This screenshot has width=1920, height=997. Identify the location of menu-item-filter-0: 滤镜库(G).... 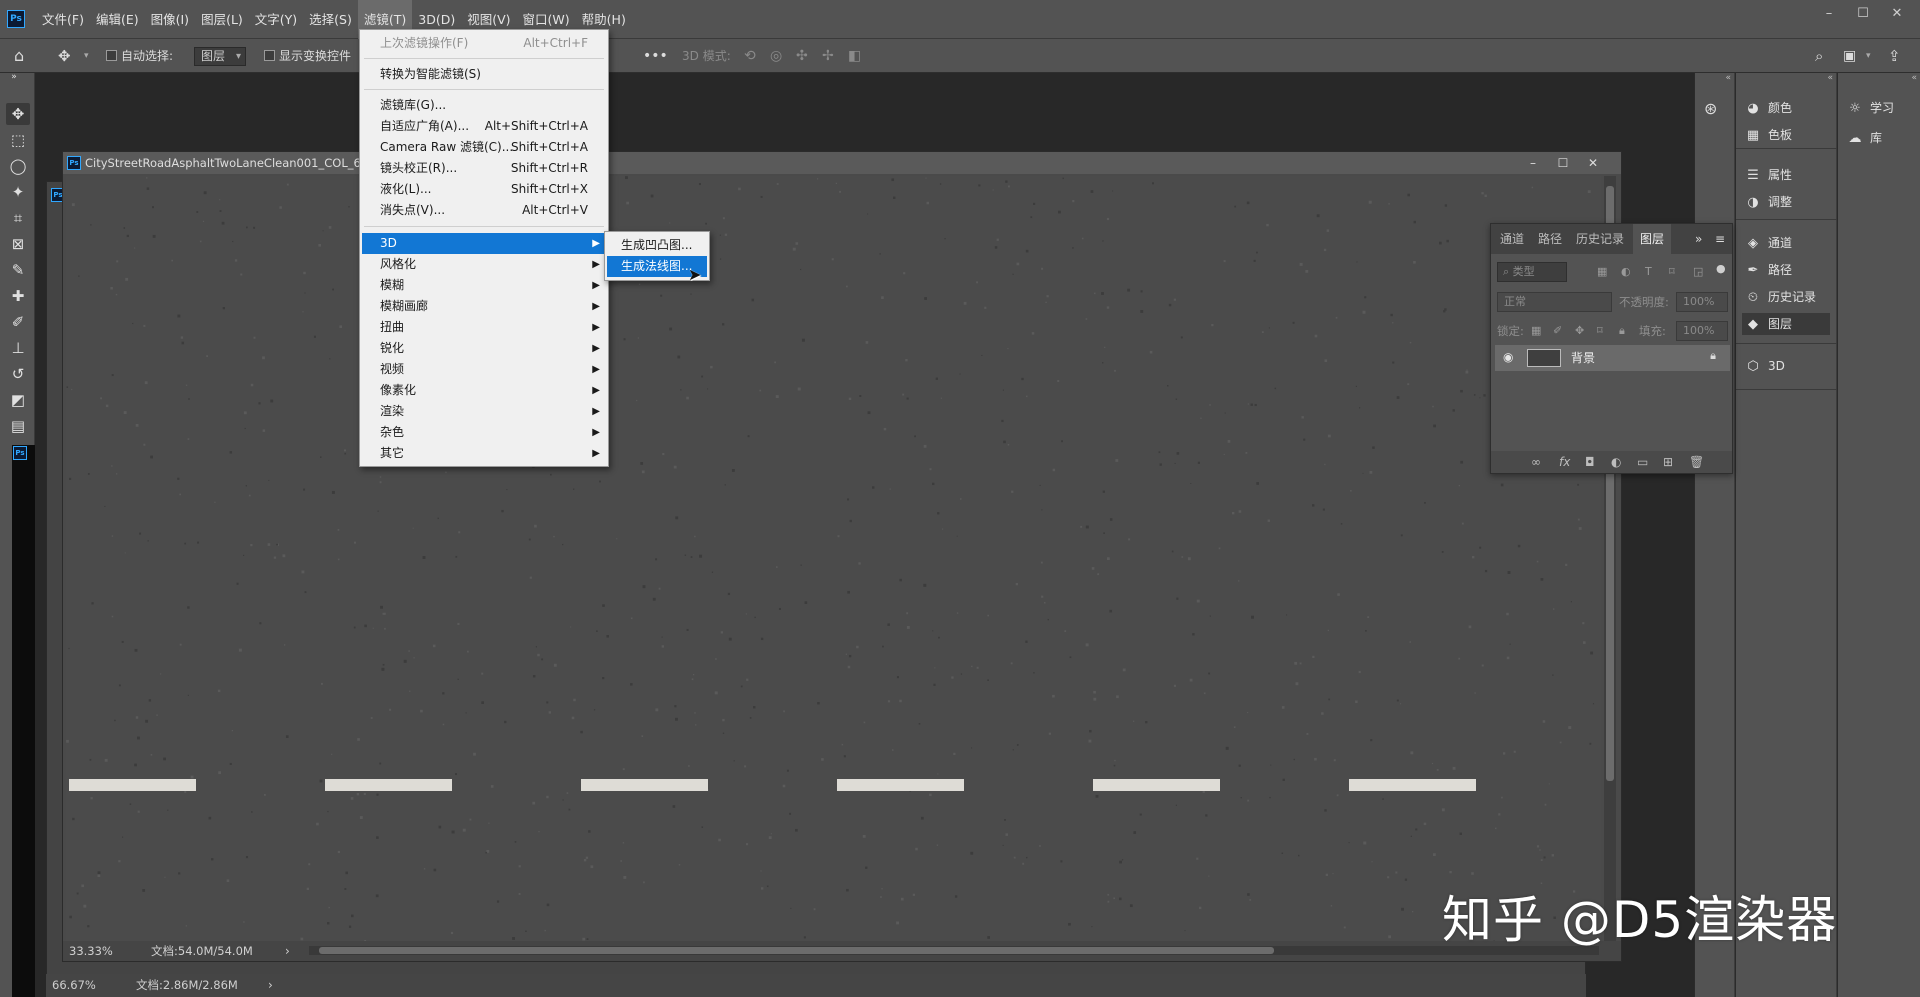
(484, 105).